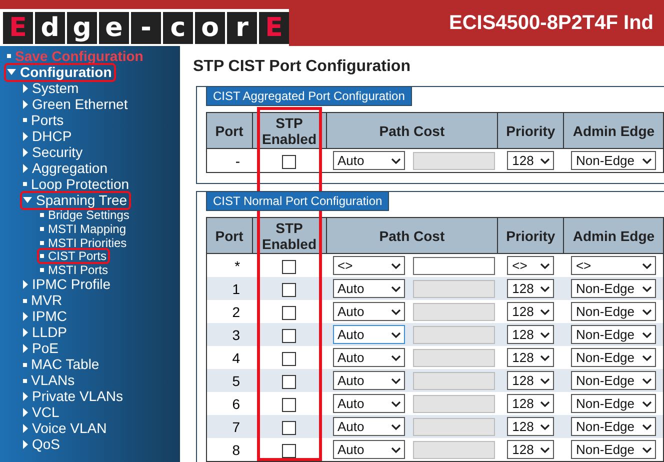 The height and width of the screenshot is (462, 664). What do you see at coordinates (85, 214) in the screenshot?
I see `nav-item: Bridge Settings` at bounding box center [85, 214].